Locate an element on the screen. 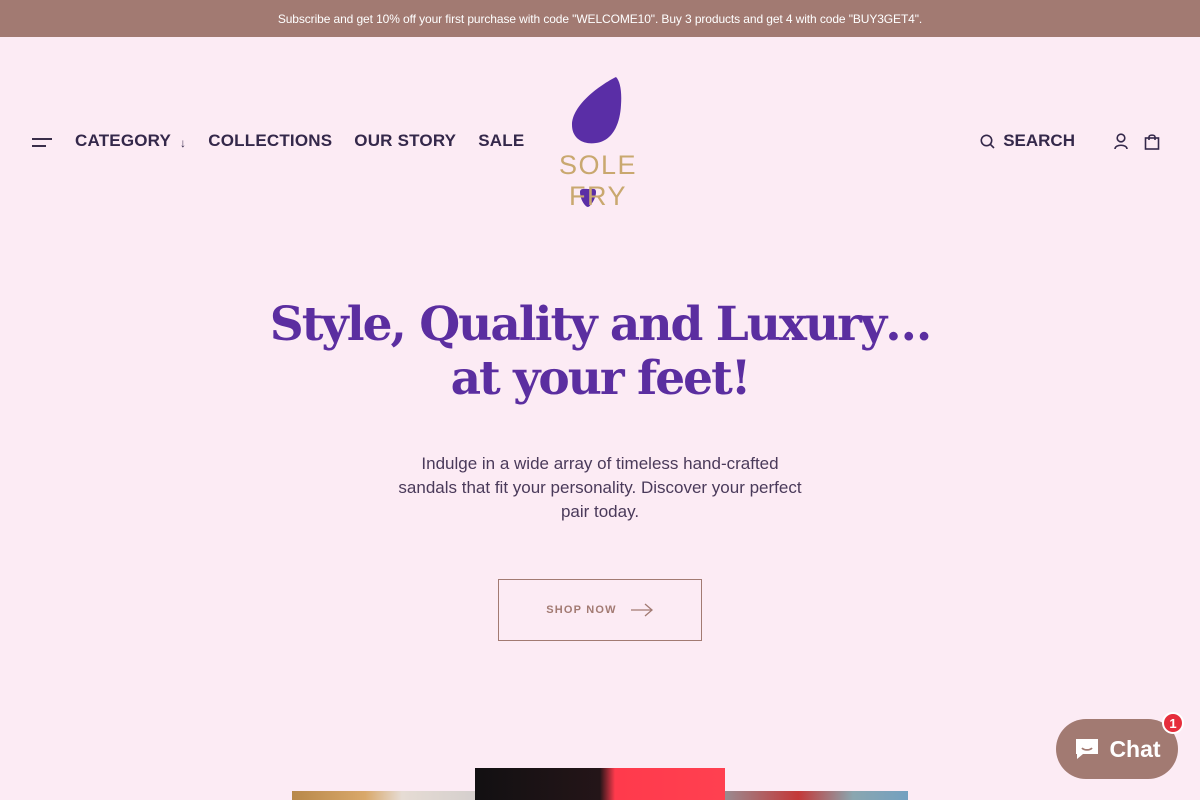  chat-bubble-icon is located at coordinates (1087, 749).